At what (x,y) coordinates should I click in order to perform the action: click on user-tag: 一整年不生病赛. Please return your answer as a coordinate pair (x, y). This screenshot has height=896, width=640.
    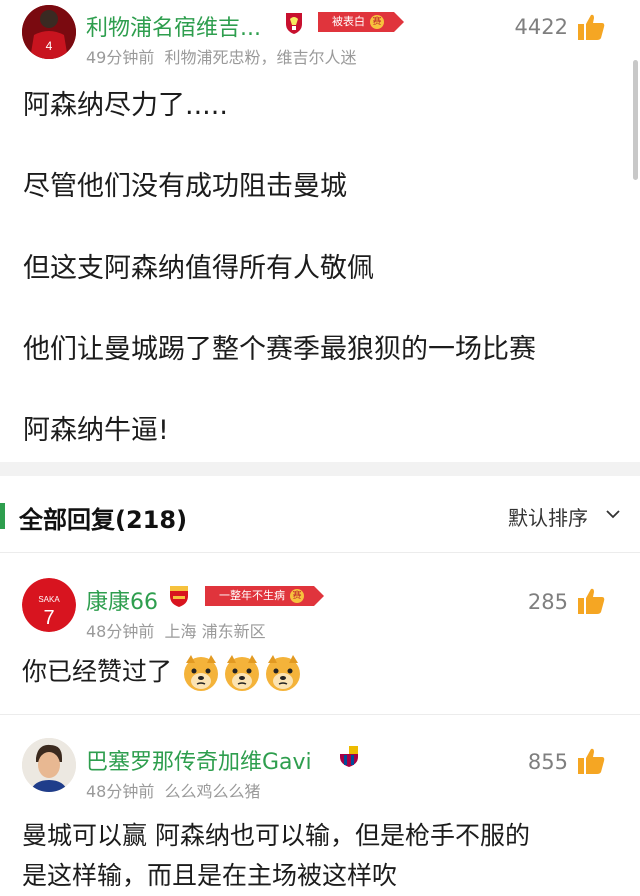
    Looking at the image, I should click on (264, 596).